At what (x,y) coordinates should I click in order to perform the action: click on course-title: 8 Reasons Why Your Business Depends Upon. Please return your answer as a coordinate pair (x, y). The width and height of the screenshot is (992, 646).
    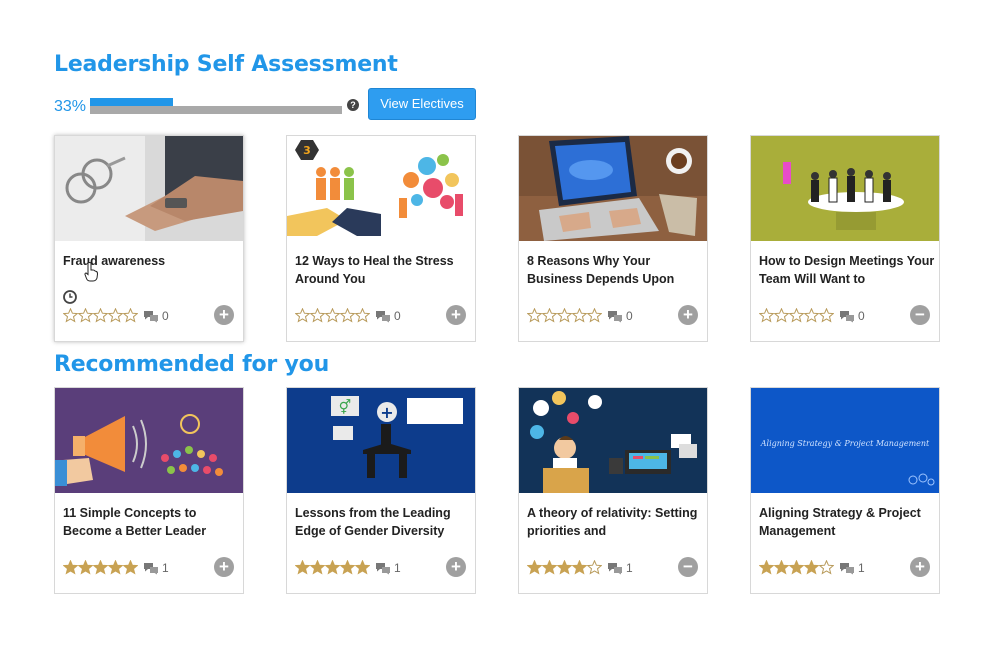
    Looking at the image, I should click on (615, 270).